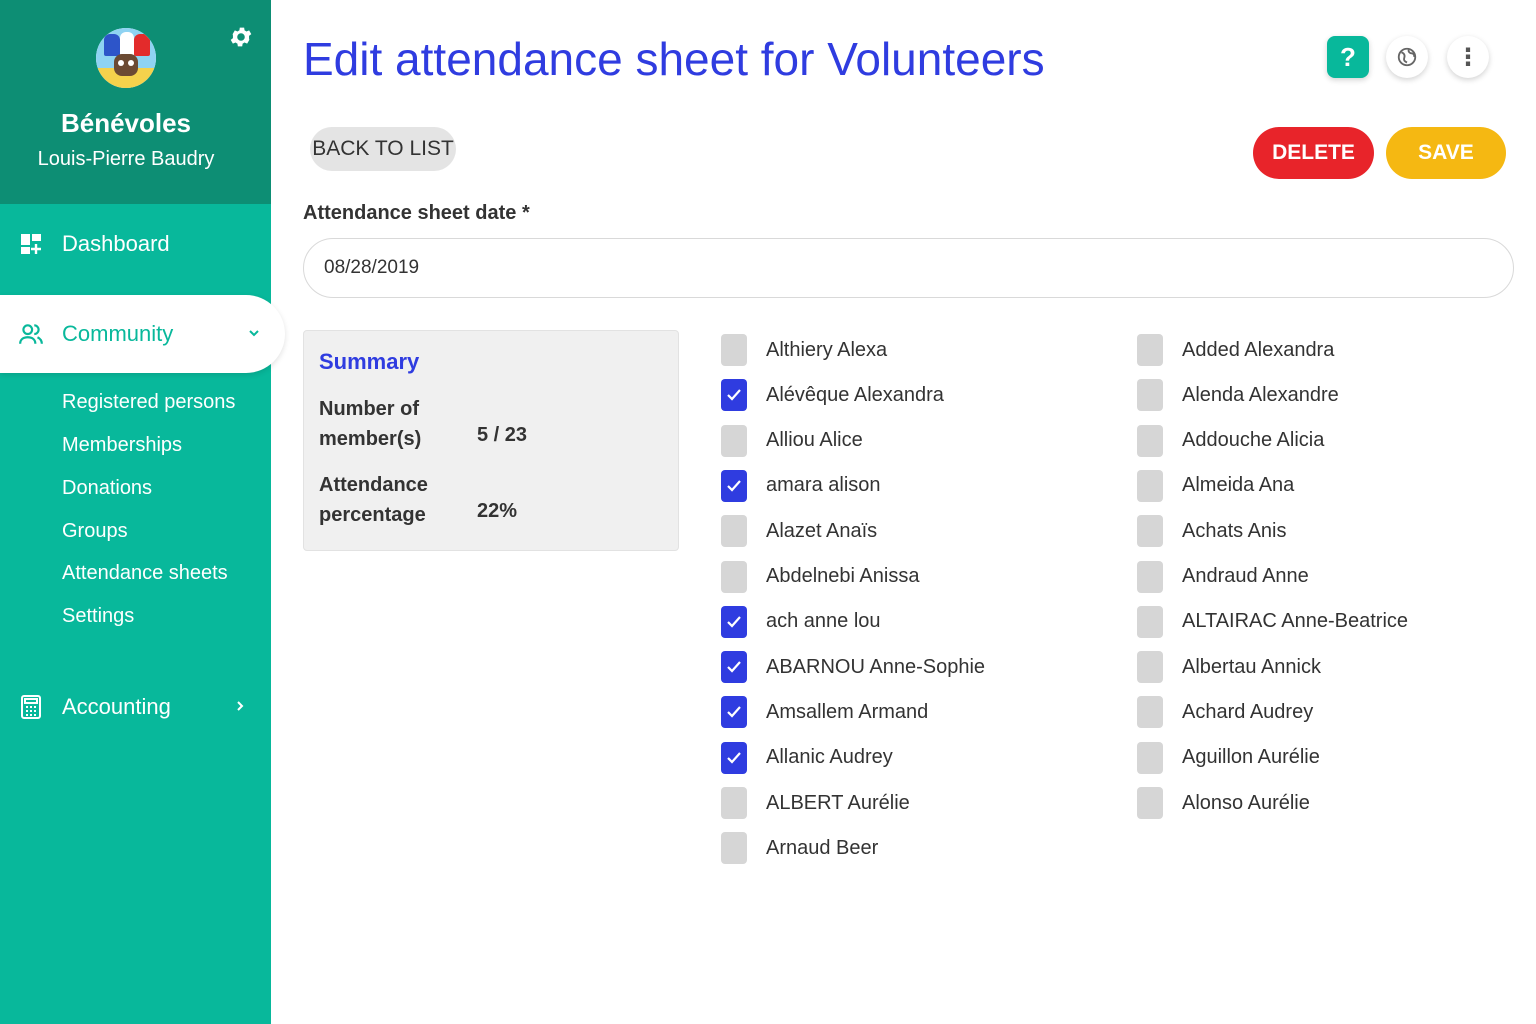 The image size is (1536, 1024). What do you see at coordinates (95, 531) in the screenshot?
I see `sidebar-subitem-groups: Groups` at bounding box center [95, 531].